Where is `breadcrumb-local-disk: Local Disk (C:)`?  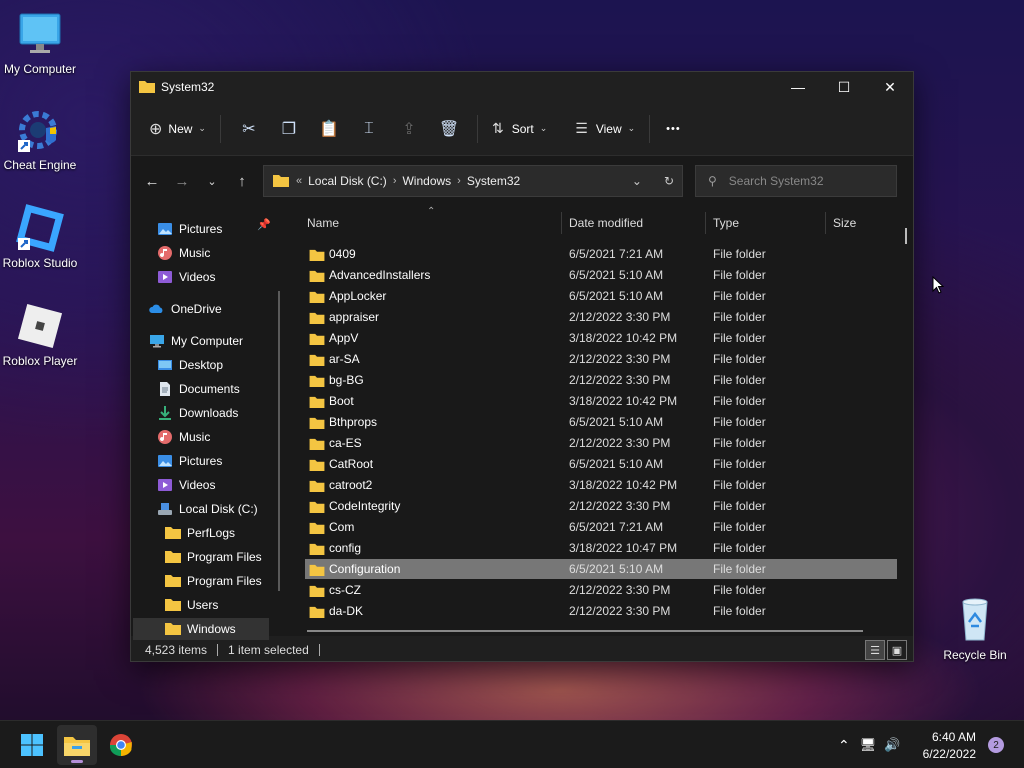
breadcrumb-local-disk: Local Disk (C:) is located at coordinates (347, 181).